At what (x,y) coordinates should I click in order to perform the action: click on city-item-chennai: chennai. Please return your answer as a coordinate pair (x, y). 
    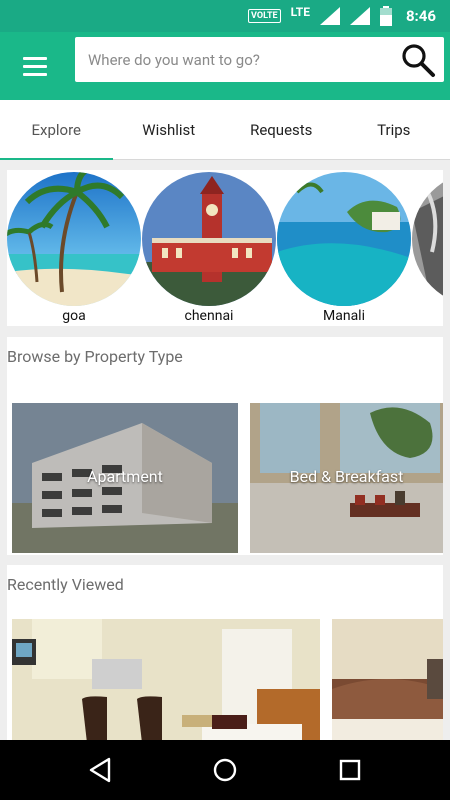
    Looking at the image, I should click on (210, 248).